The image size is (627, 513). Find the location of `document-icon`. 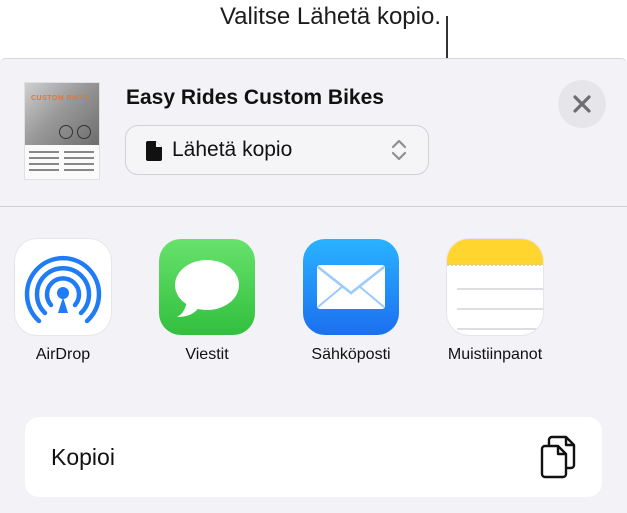

document-icon is located at coordinates (154, 153).